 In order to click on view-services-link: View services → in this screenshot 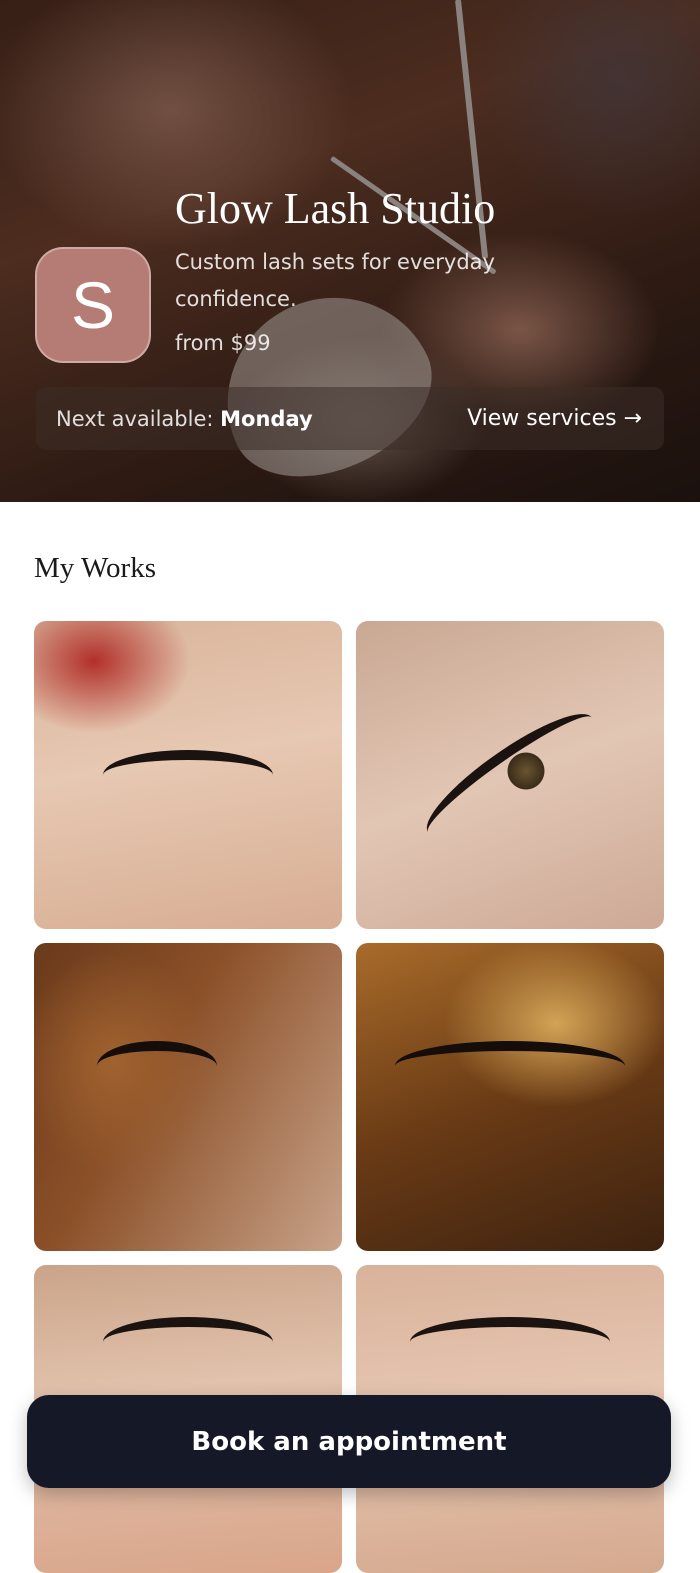, I will do `click(554, 418)`.